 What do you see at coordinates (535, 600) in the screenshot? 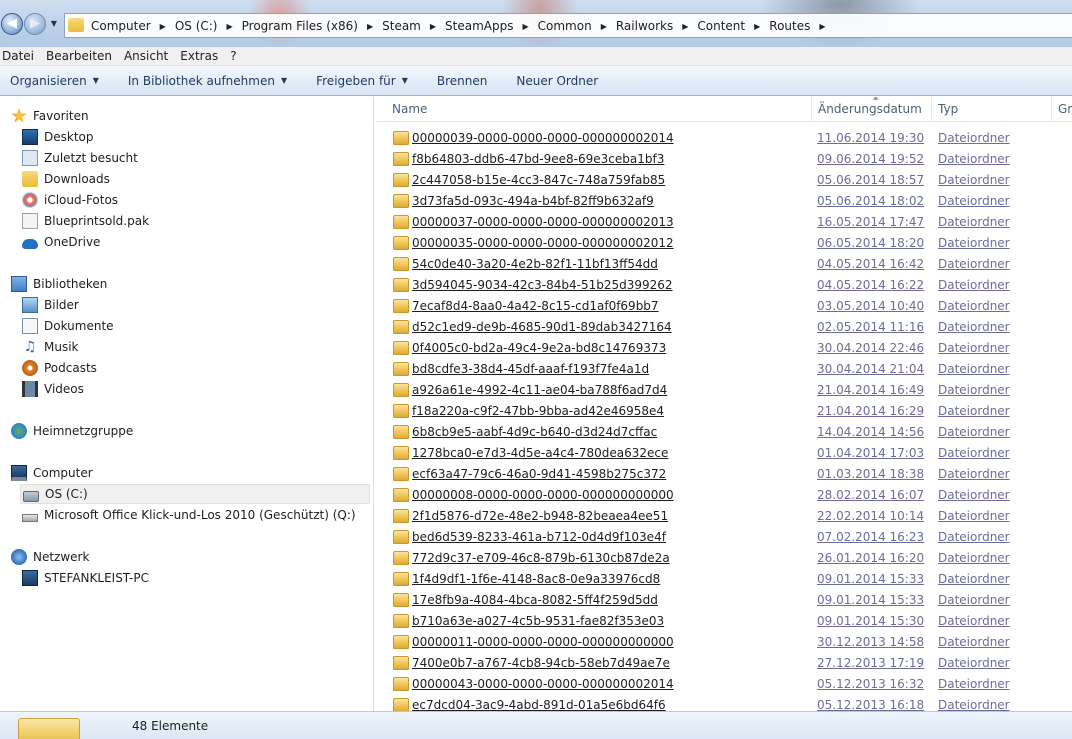
I see `file-name: 17e8fb9a-4084-4bca-8082-5ff4f259d5dd` at bounding box center [535, 600].